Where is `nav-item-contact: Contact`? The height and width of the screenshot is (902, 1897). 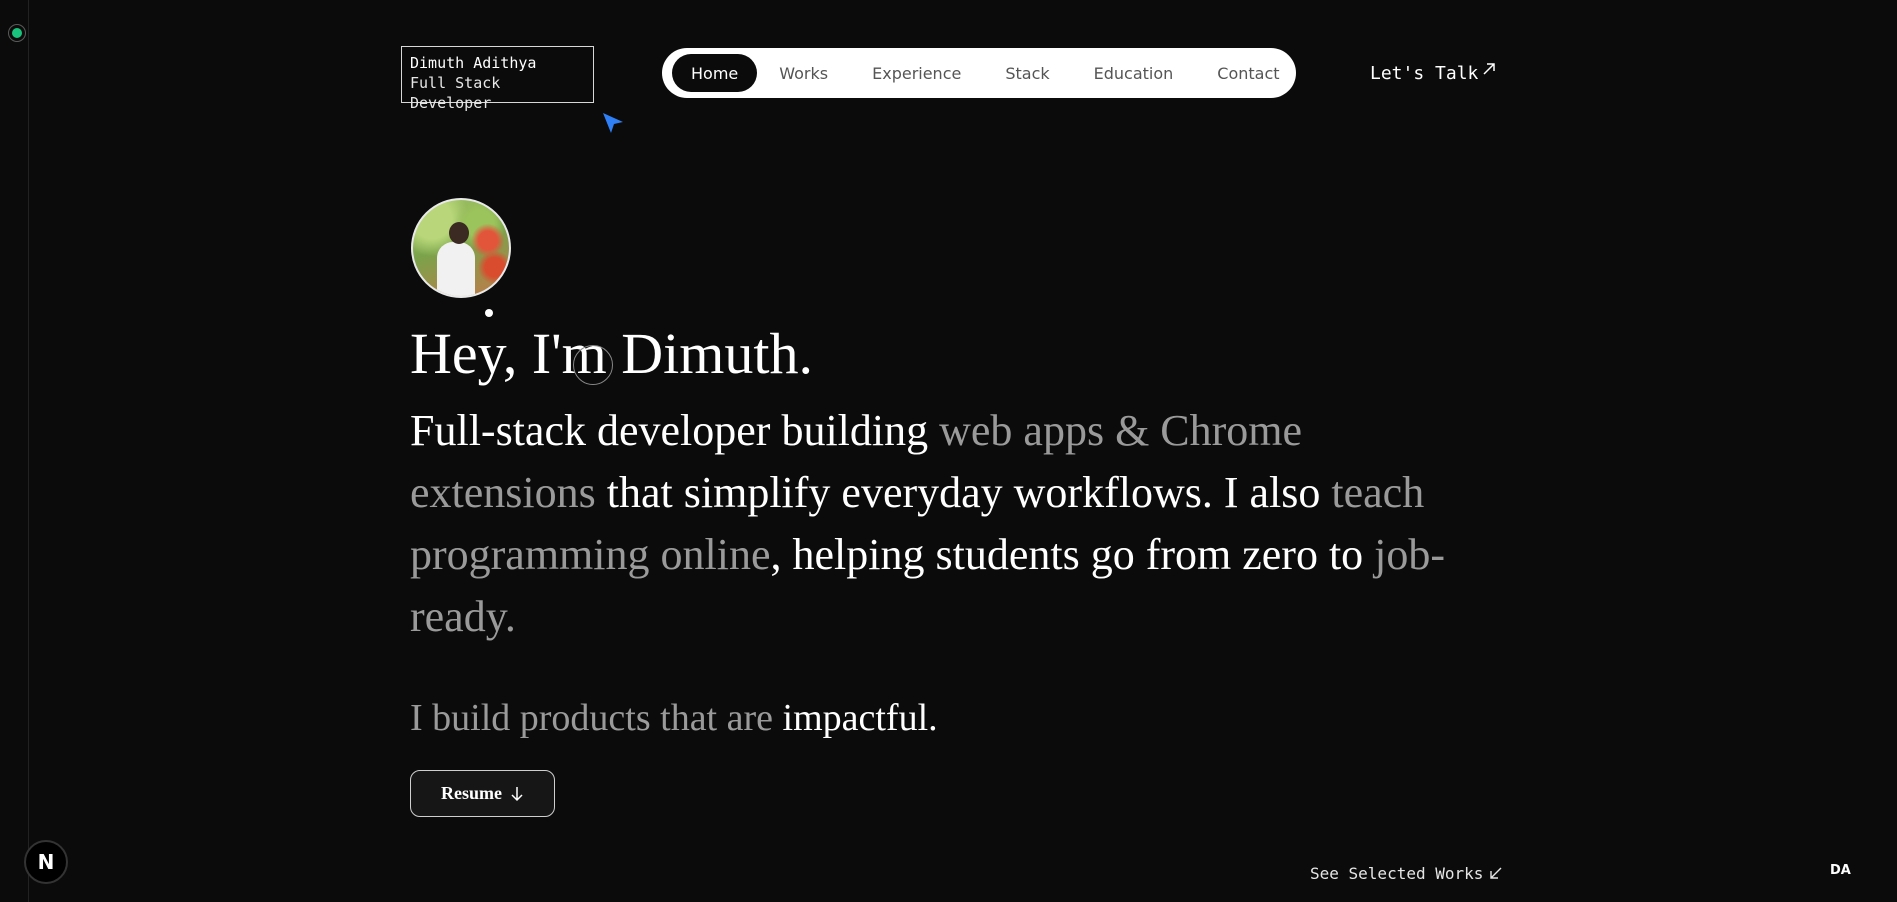 nav-item-contact: Contact is located at coordinates (1248, 73).